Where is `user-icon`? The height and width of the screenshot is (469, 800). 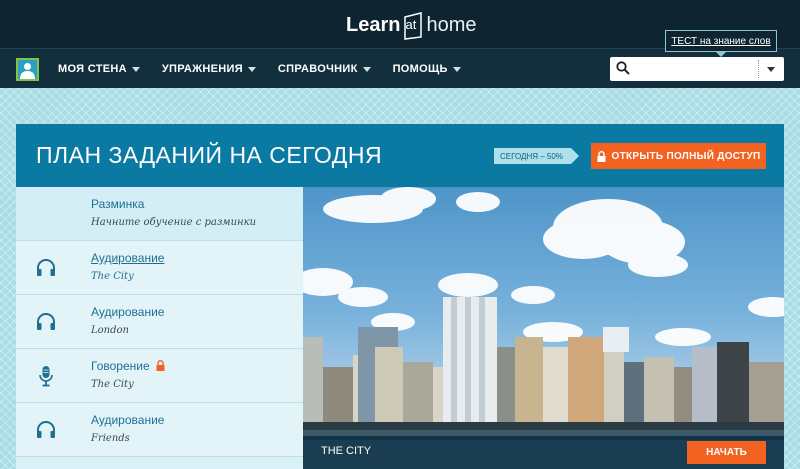
user-icon is located at coordinates (27, 71).